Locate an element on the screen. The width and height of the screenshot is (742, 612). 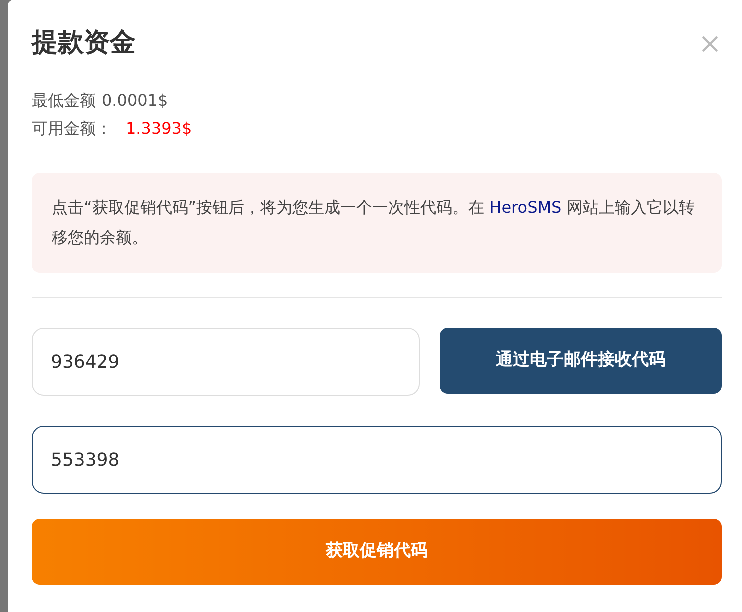
email-code-button: 通过电子邮件接收代码 is located at coordinates (581, 361).